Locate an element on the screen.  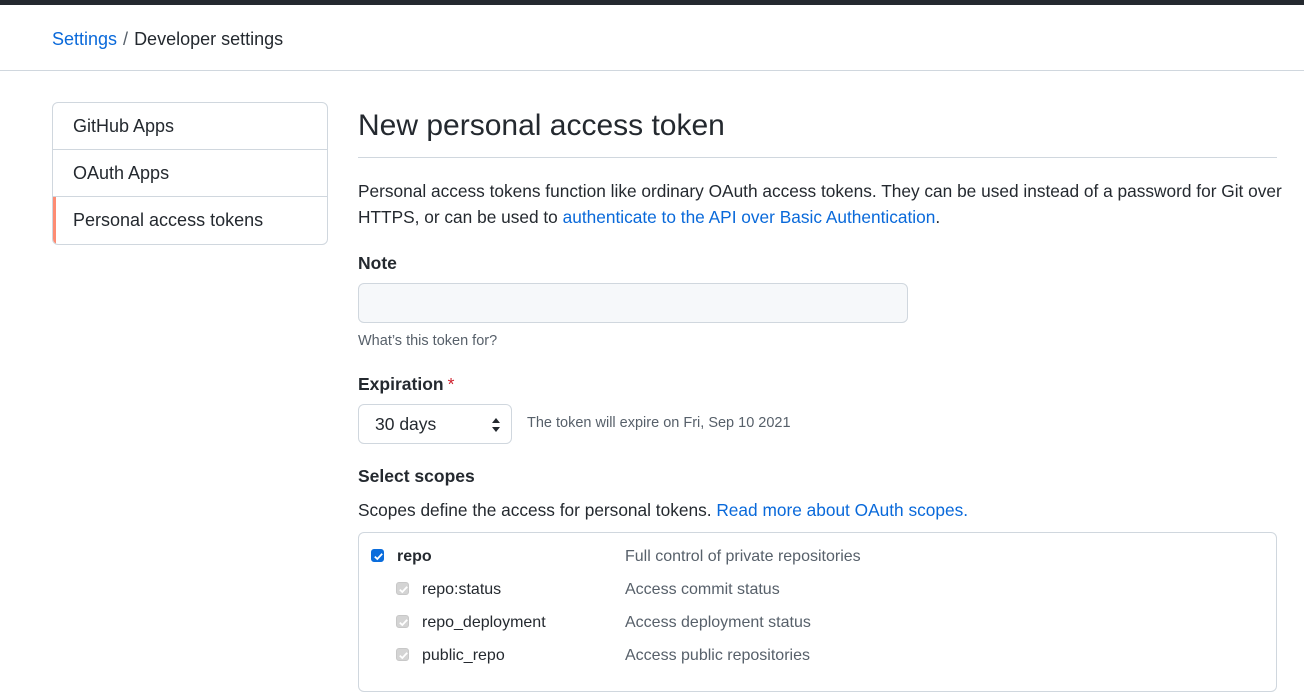
scope-repo-deployment-name: repo_deployment is located at coordinates (484, 622).